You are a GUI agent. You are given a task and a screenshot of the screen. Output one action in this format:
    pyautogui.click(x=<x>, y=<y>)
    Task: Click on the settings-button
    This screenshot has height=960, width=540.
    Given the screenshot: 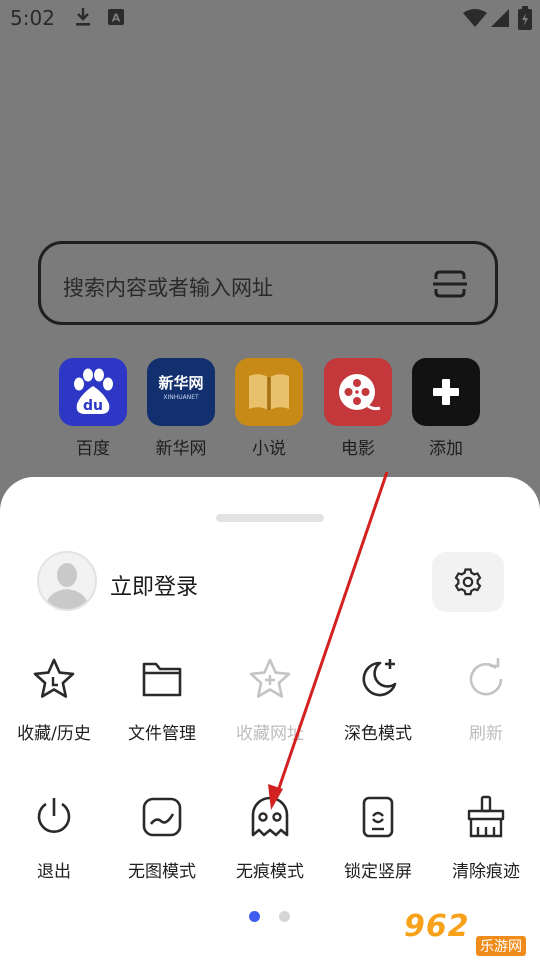 What is the action you would take?
    pyautogui.click(x=468, y=582)
    